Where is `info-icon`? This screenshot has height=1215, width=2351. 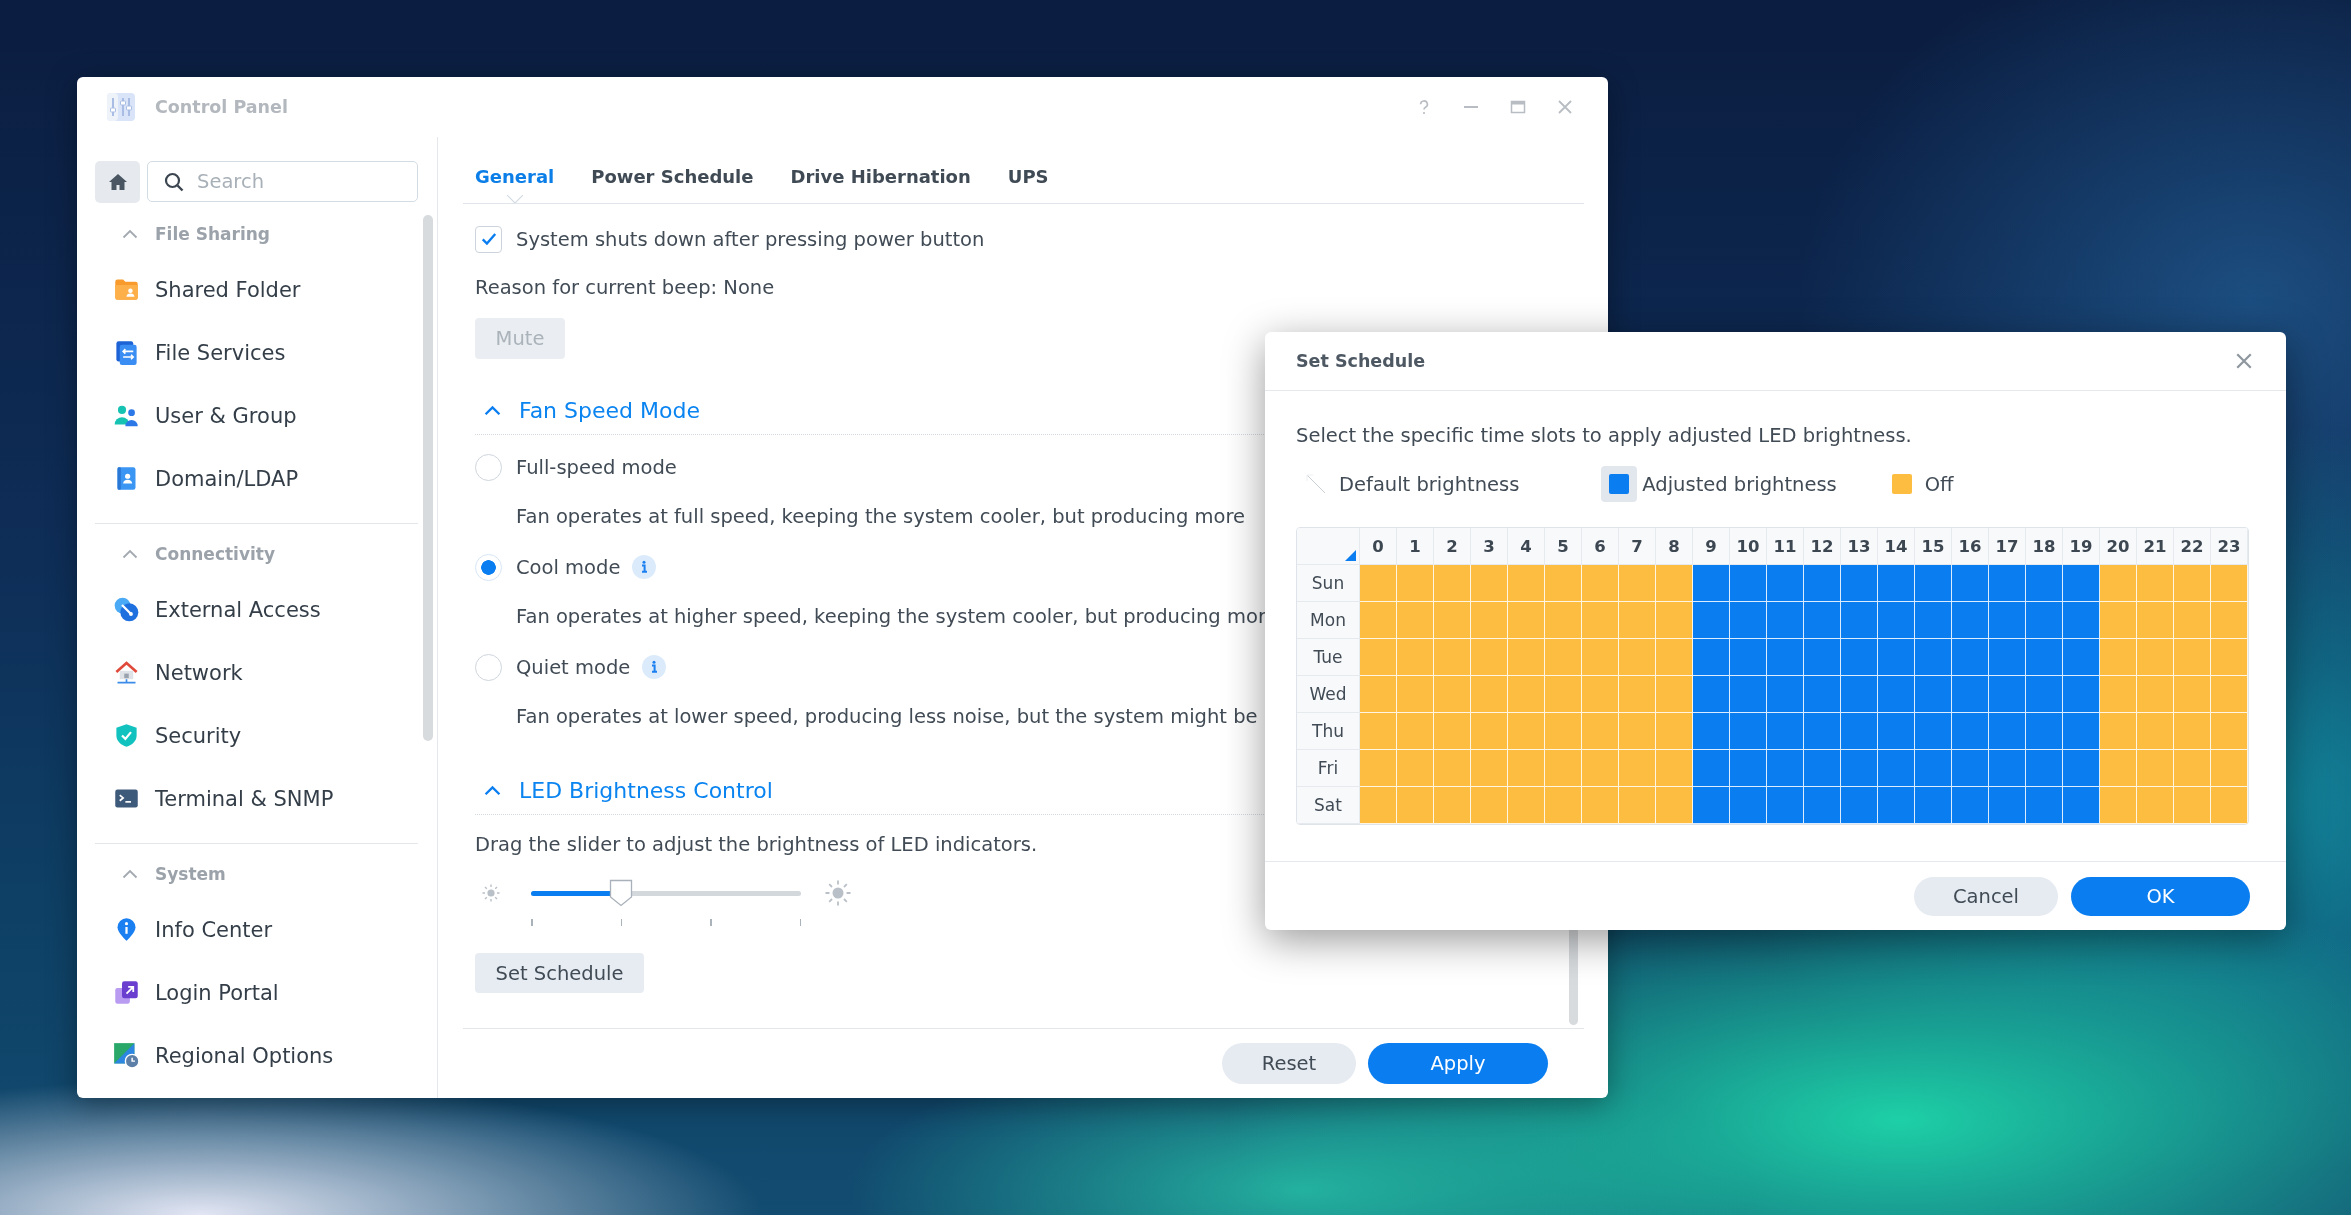
info-icon is located at coordinates (654, 667).